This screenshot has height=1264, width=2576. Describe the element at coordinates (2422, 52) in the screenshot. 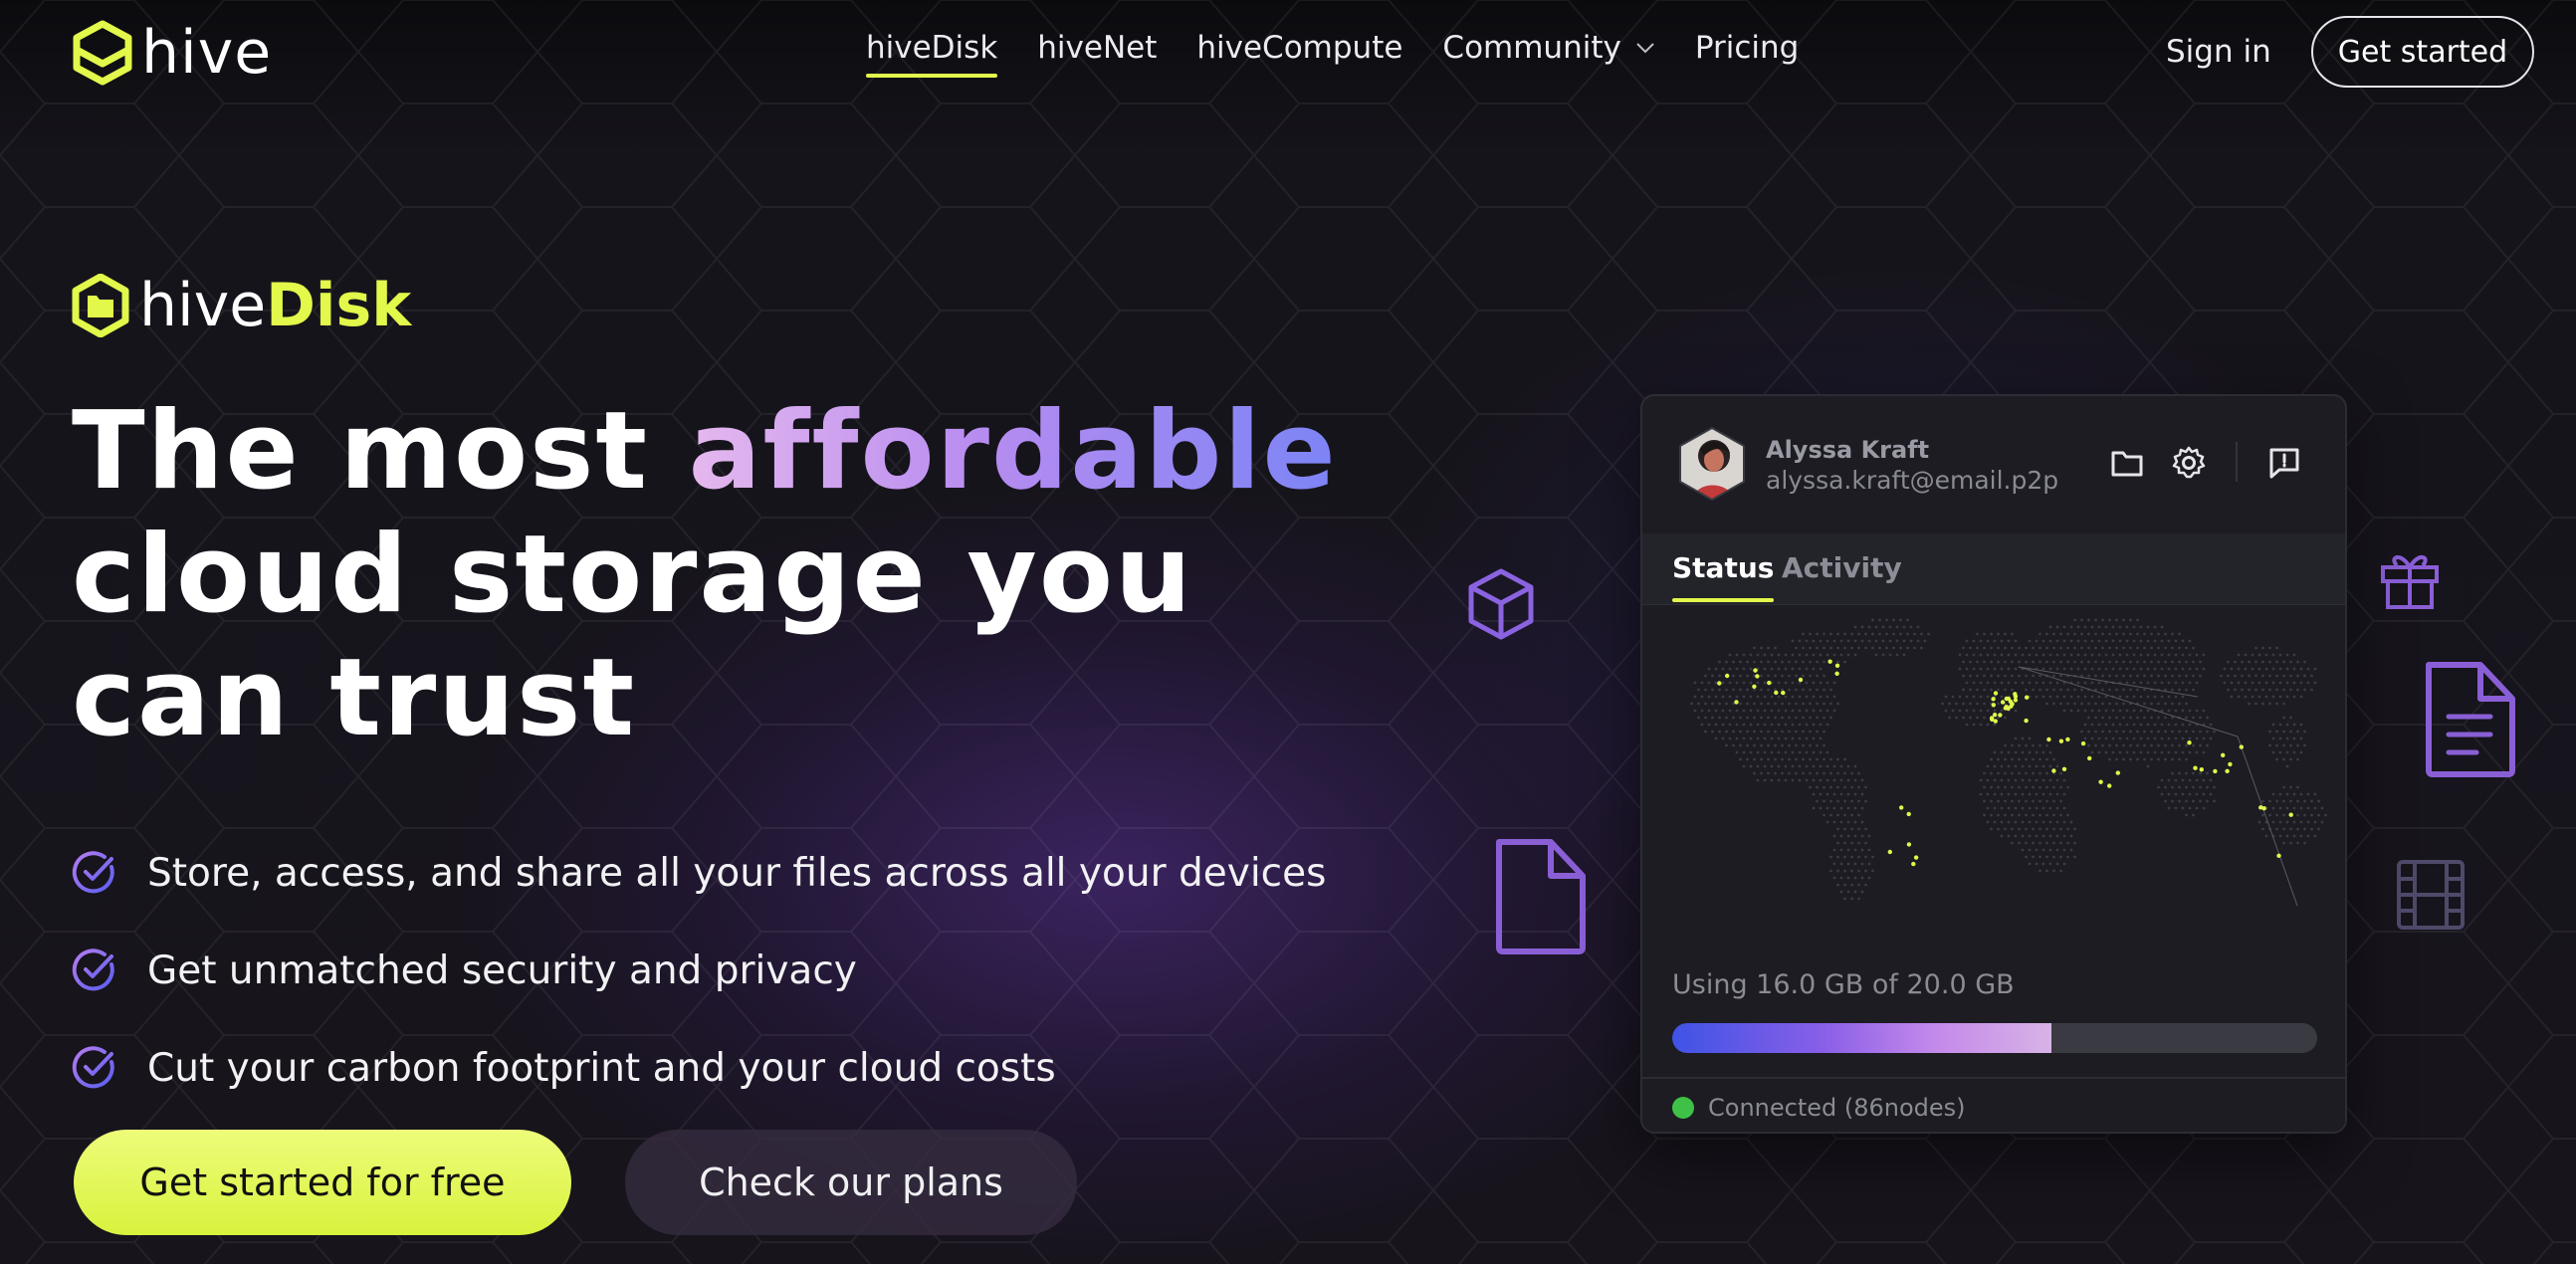

I see `get-started-button: Get started` at that location.